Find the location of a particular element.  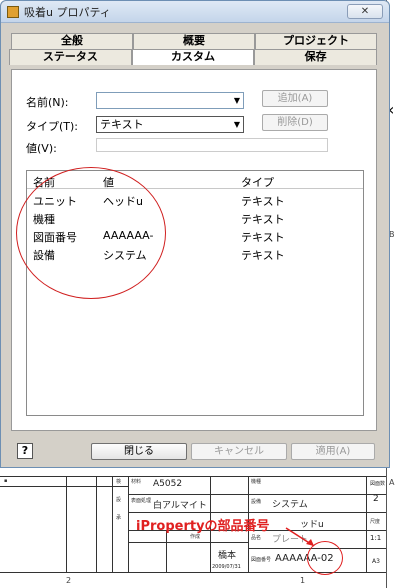

revision-mark: ▪ is located at coordinates (6, 481).